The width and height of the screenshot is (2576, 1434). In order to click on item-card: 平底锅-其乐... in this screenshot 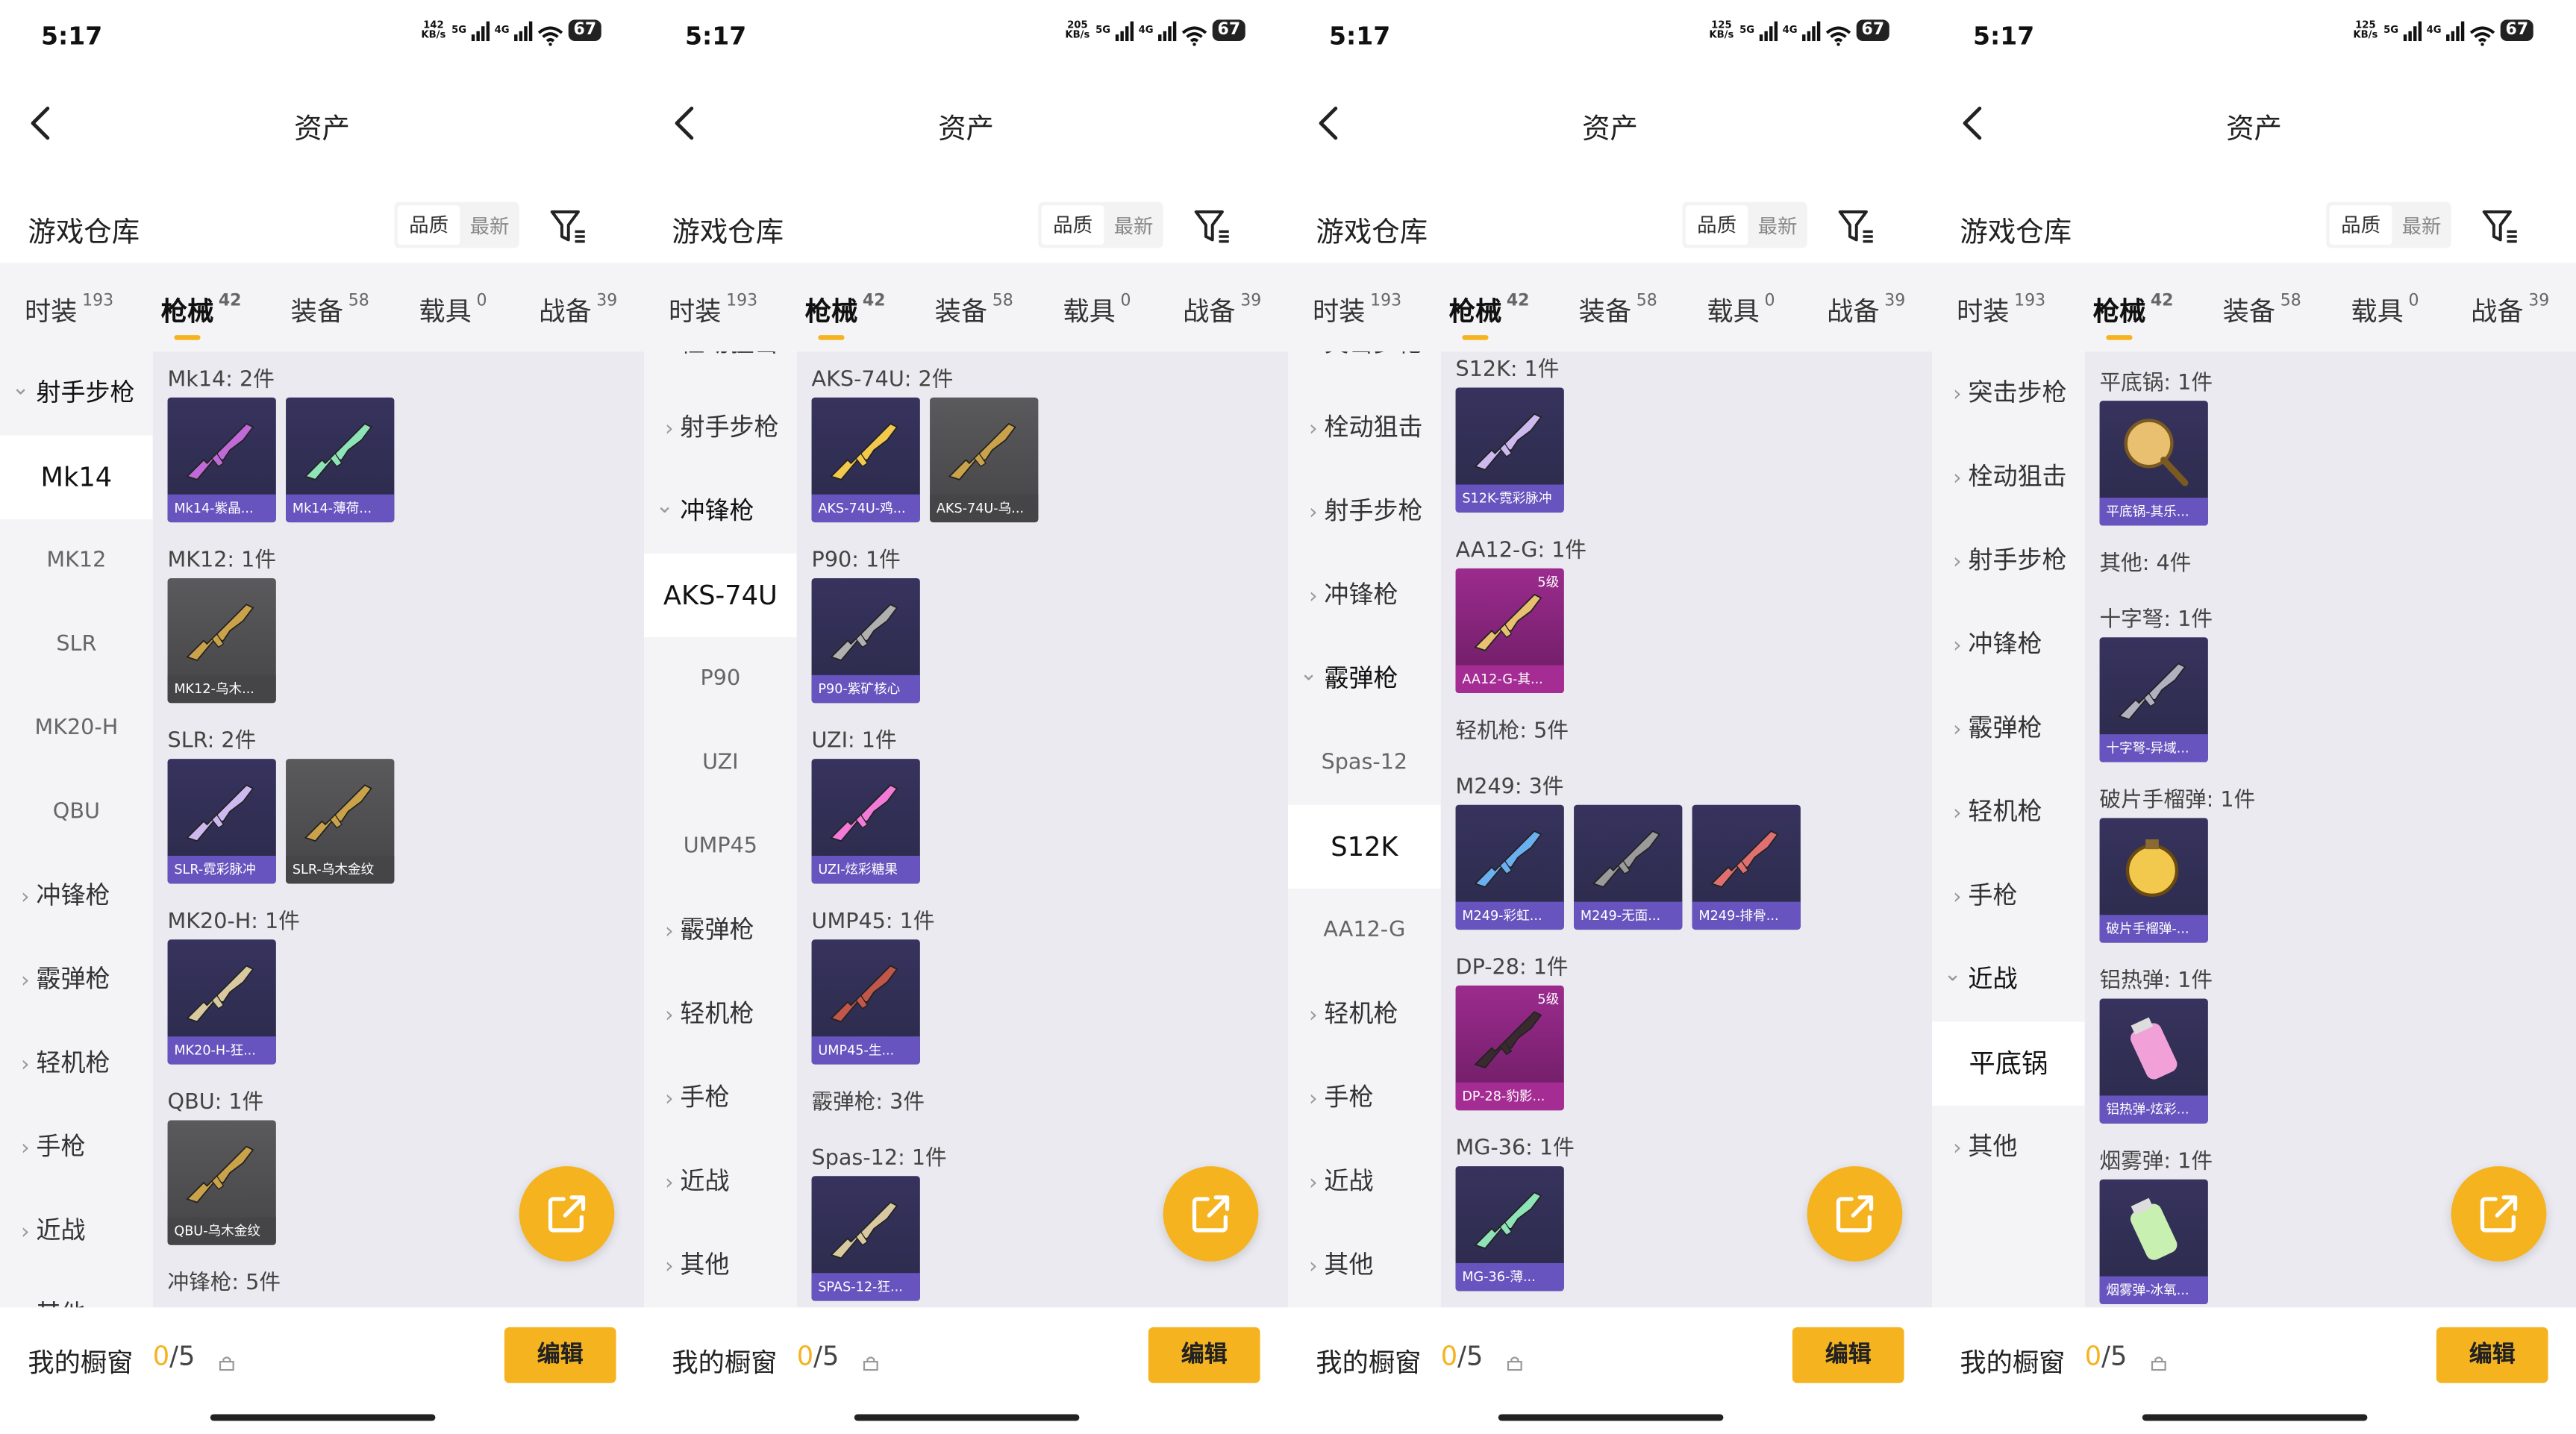, I will do `click(2153, 463)`.